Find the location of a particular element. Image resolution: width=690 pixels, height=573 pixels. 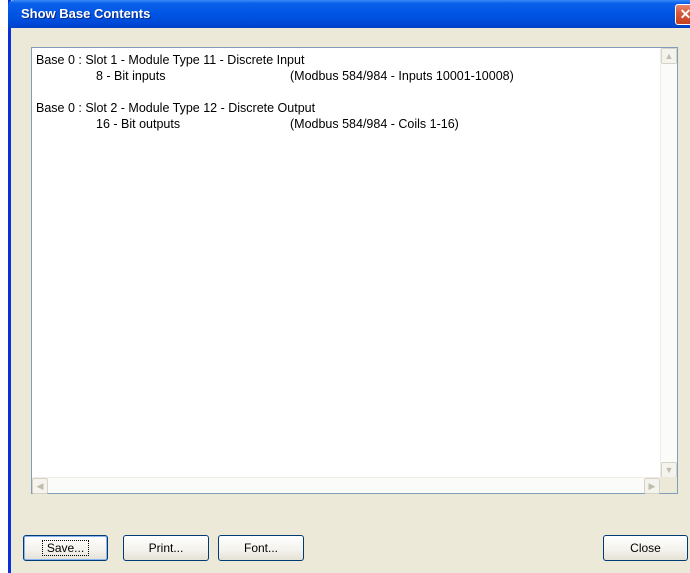

scroll-down-button: ▼ is located at coordinates (669, 470).